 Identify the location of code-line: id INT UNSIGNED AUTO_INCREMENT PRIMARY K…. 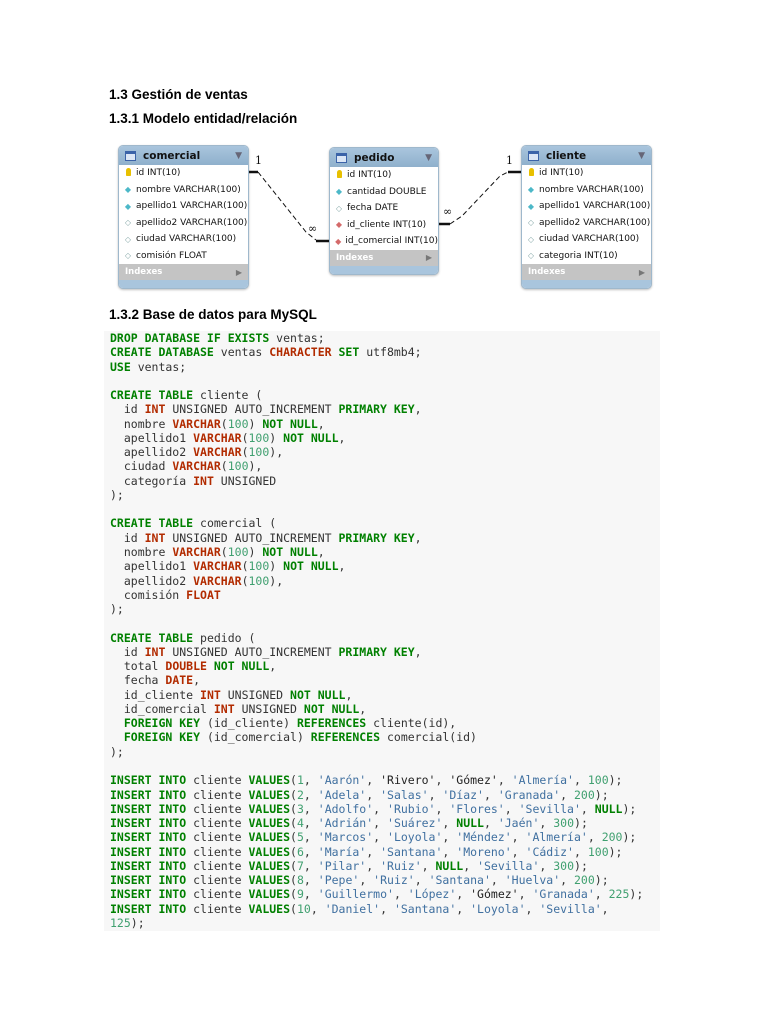
(385, 409).